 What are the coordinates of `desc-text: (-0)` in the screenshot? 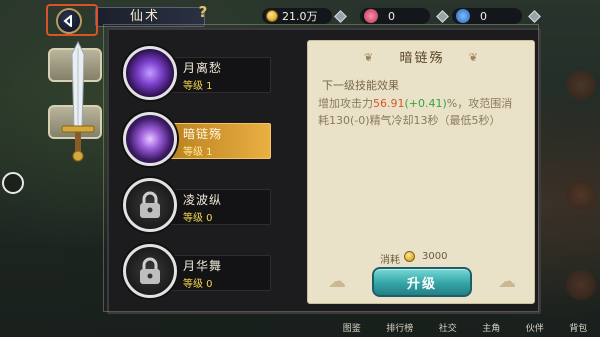 It's located at (360, 120).